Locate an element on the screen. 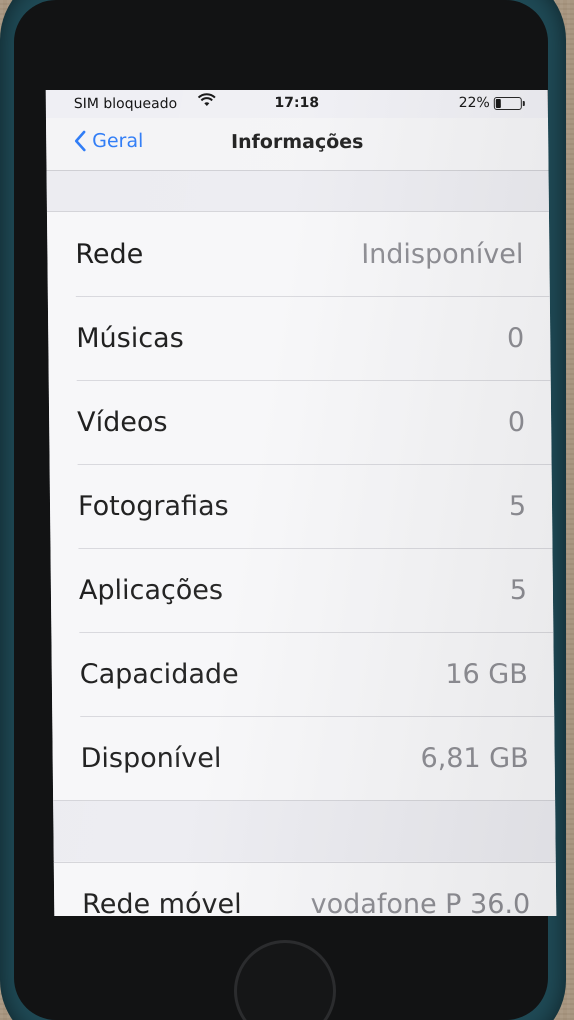 Image resolution: width=574 pixels, height=1020 pixels. row-label: Rede is located at coordinates (109, 254).